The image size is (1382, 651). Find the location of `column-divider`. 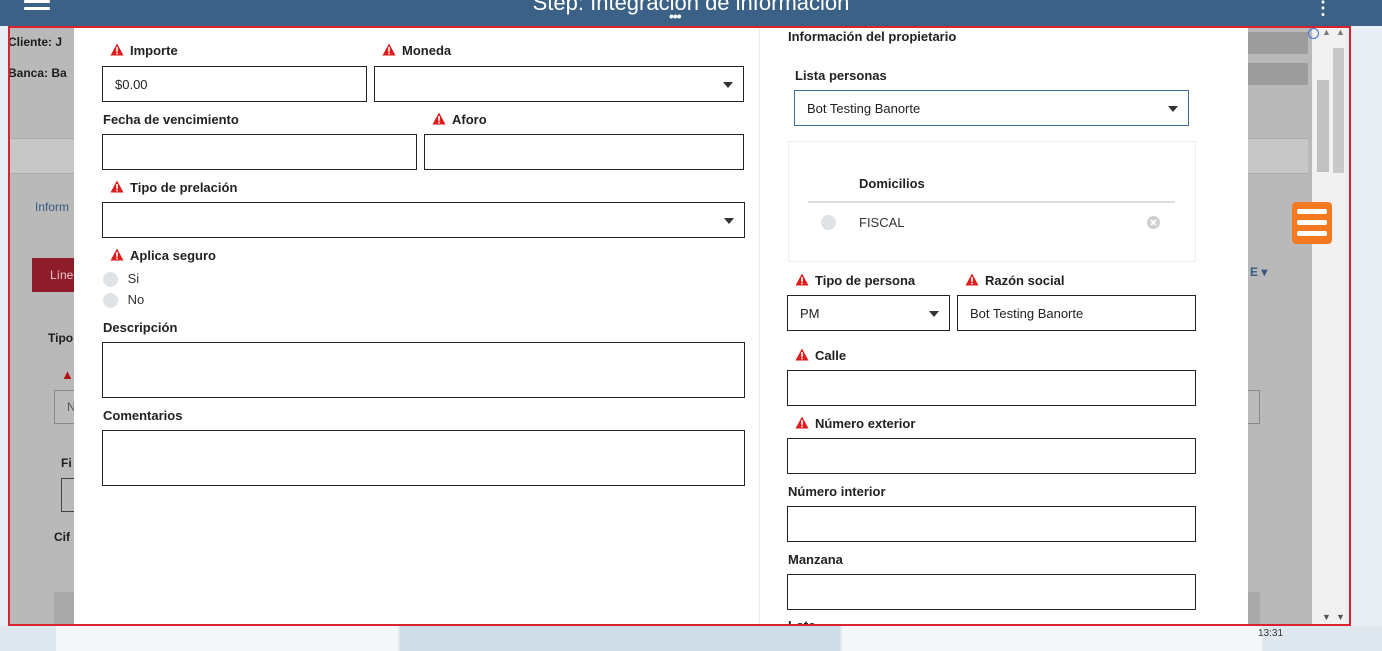

column-divider is located at coordinates (759, 326).